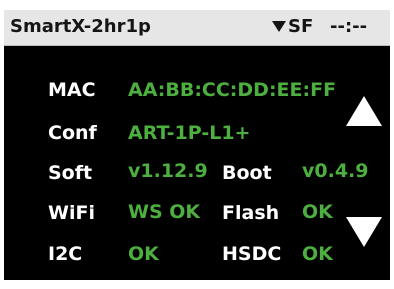 The height and width of the screenshot is (289, 394). I want to click on site-code: SF, so click(301, 26).